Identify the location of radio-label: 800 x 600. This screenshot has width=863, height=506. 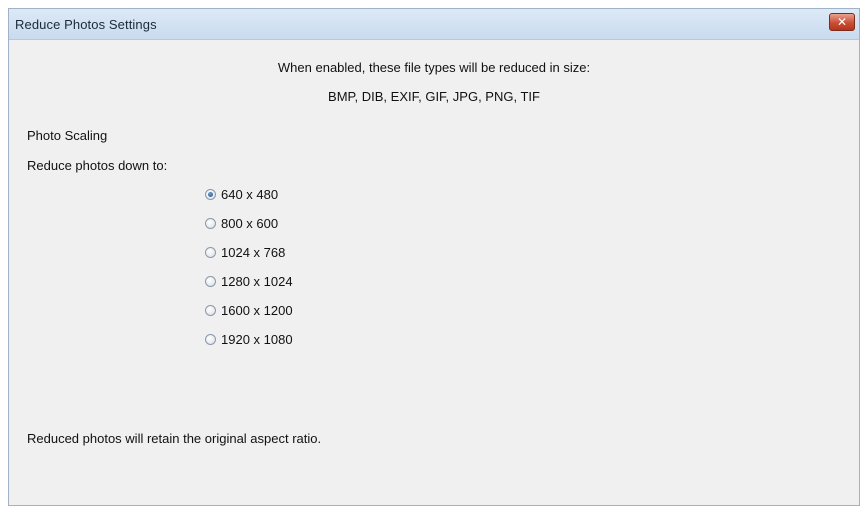
(250, 223).